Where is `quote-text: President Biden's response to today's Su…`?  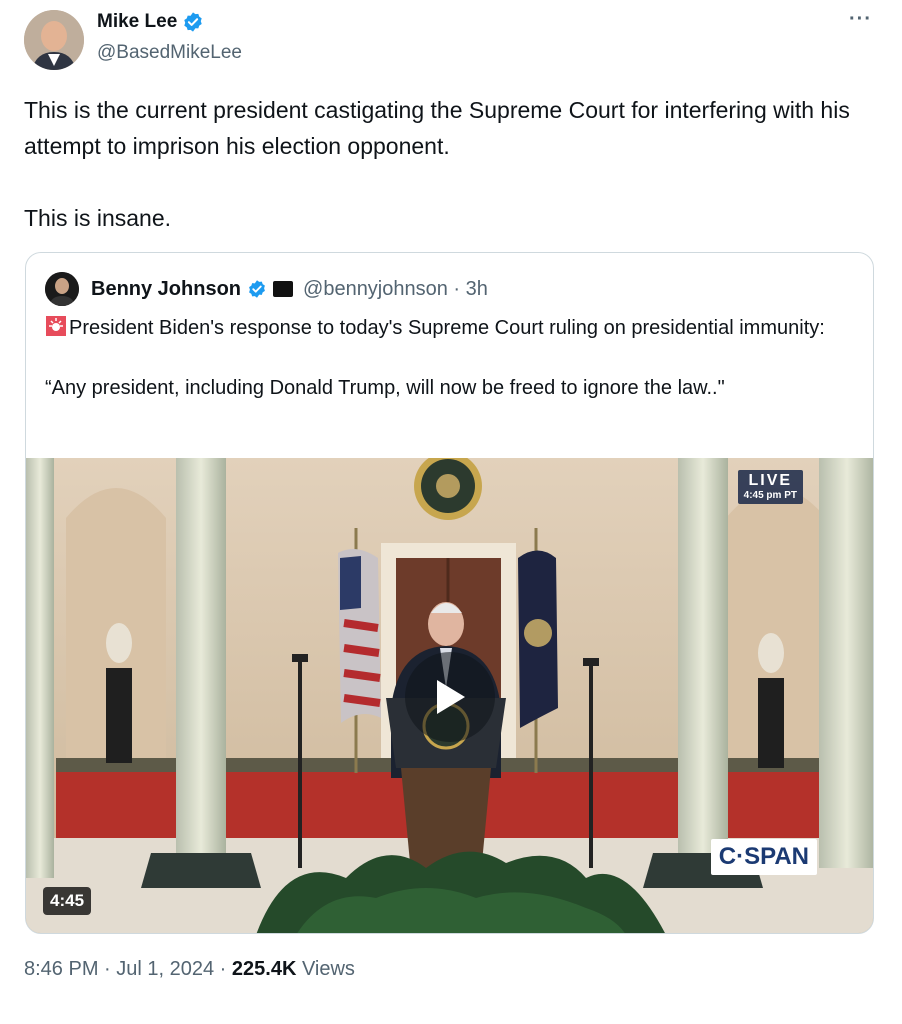
quote-text: President Biden's response to today's Su… is located at coordinates (452, 358).